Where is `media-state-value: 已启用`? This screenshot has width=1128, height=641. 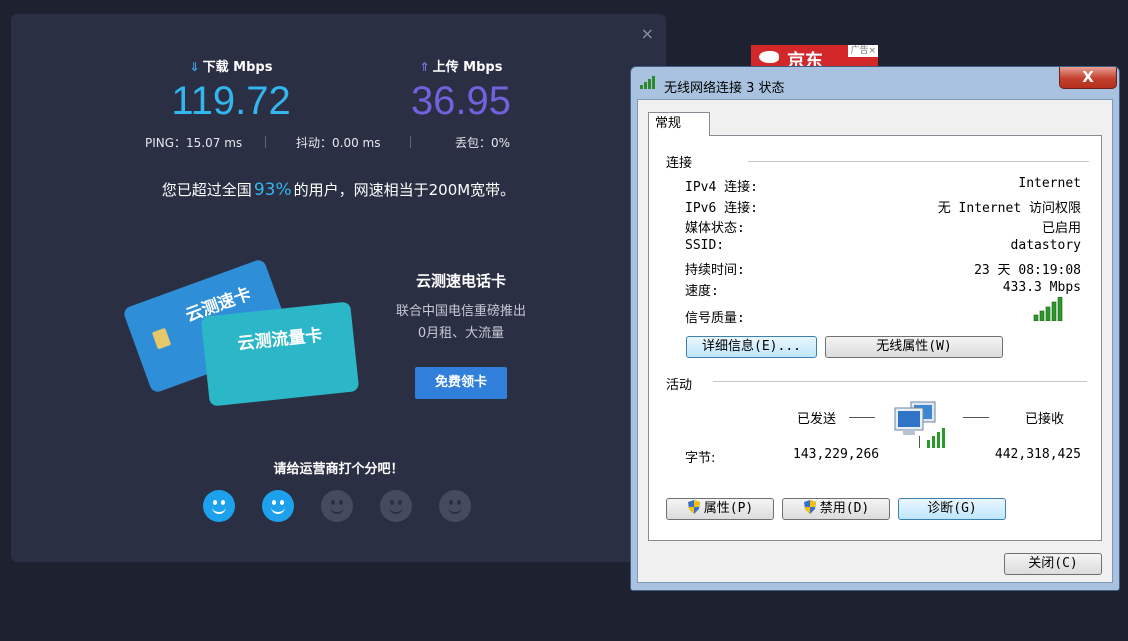 media-state-value: 已启用 is located at coordinates (1061, 228).